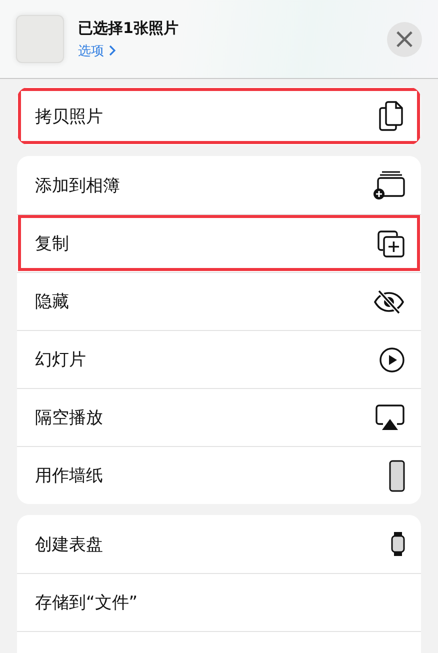 The image size is (438, 653). What do you see at coordinates (391, 244) in the screenshot?
I see `duplicate-icon` at bounding box center [391, 244].